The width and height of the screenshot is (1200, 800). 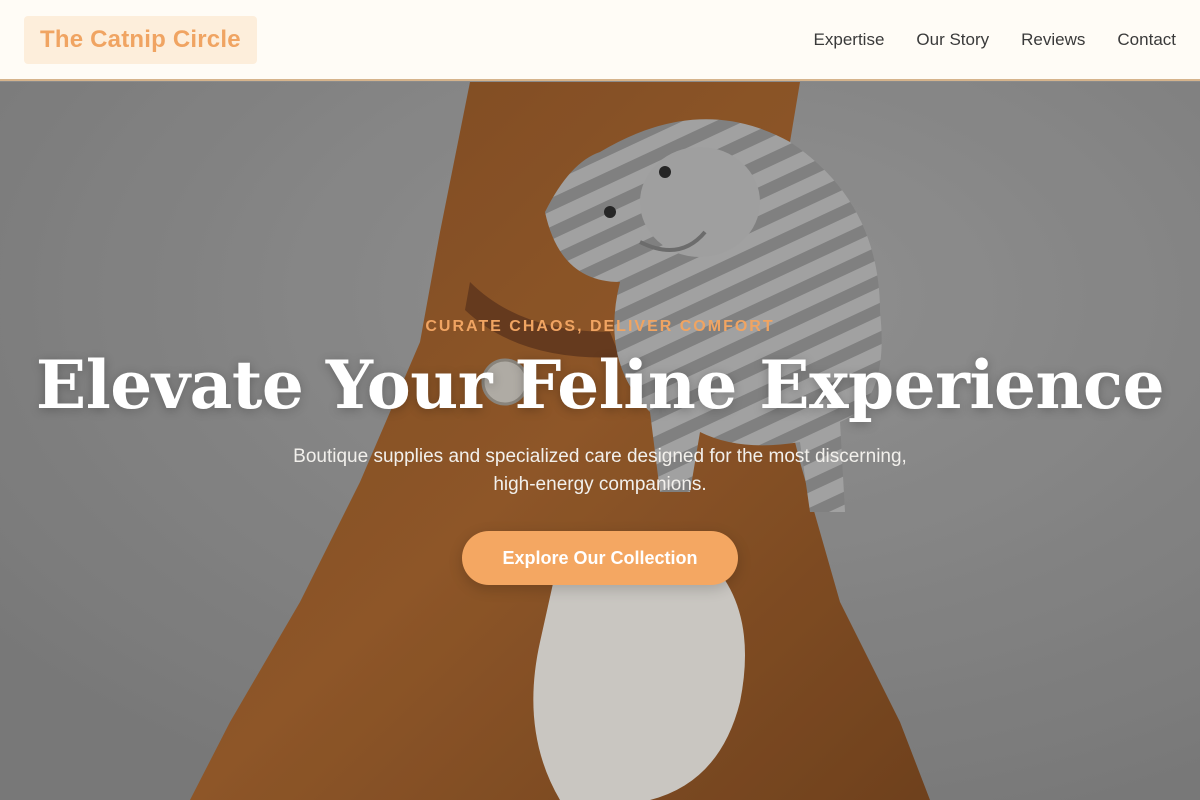 What do you see at coordinates (600, 326) in the screenshot?
I see `hero-eyebrow: CURATE CHAOS, DELIVER COMFORT` at bounding box center [600, 326].